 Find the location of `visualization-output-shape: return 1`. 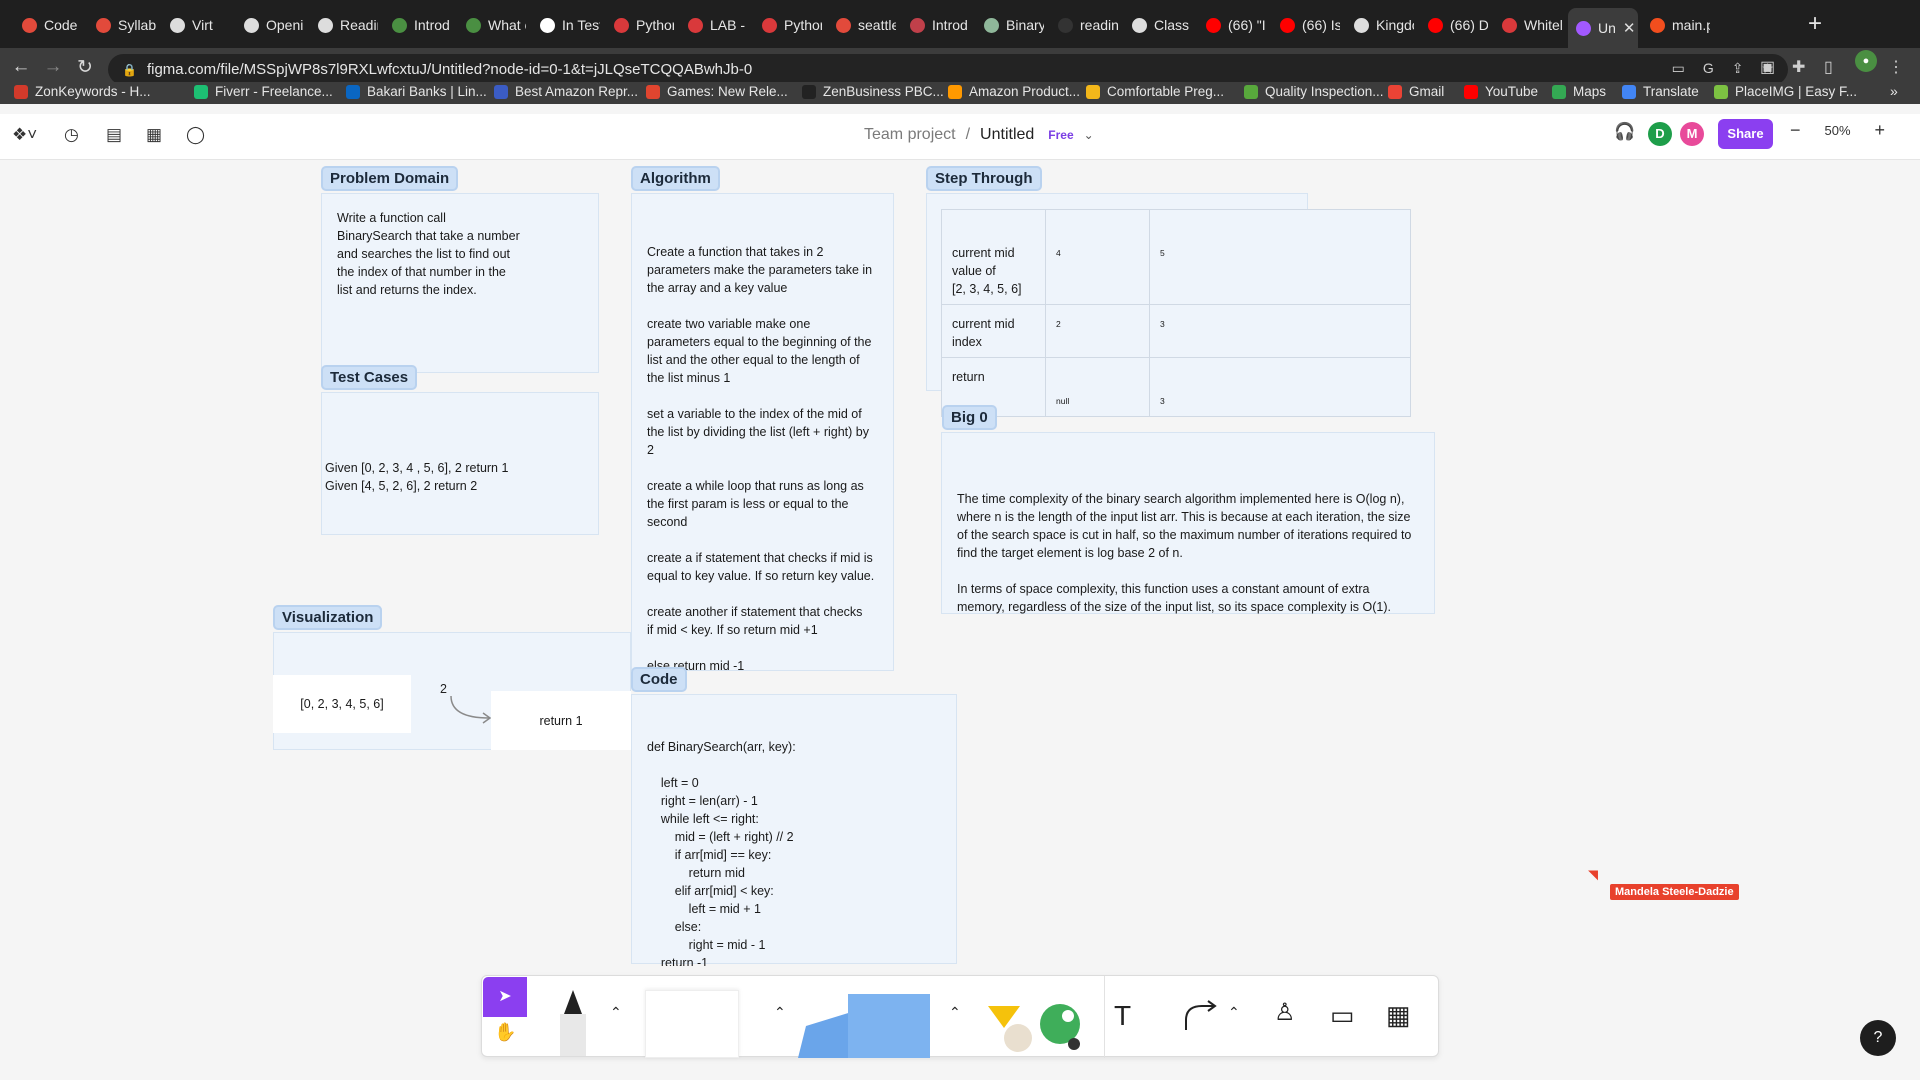

visualization-output-shape: return 1 is located at coordinates (561, 720).